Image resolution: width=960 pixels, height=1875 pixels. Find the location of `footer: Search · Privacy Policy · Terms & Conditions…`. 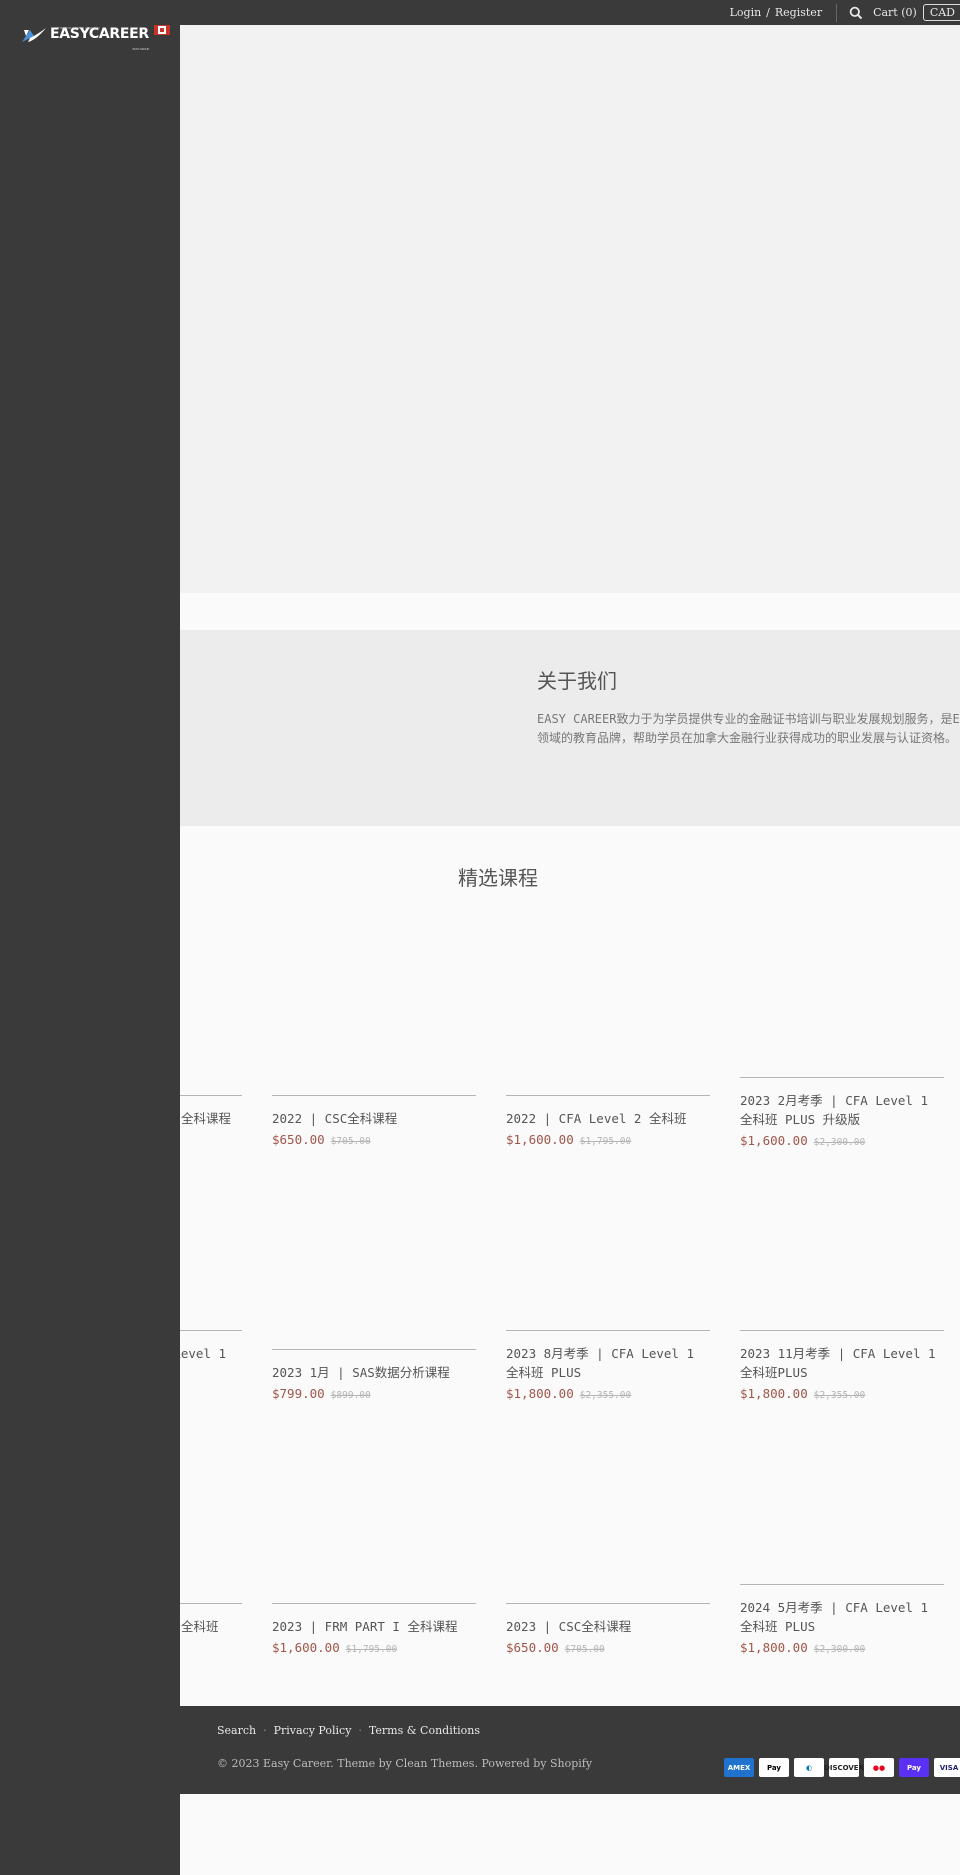

footer: Search · Privacy Policy · Terms & Conditions… is located at coordinates (570, 1750).